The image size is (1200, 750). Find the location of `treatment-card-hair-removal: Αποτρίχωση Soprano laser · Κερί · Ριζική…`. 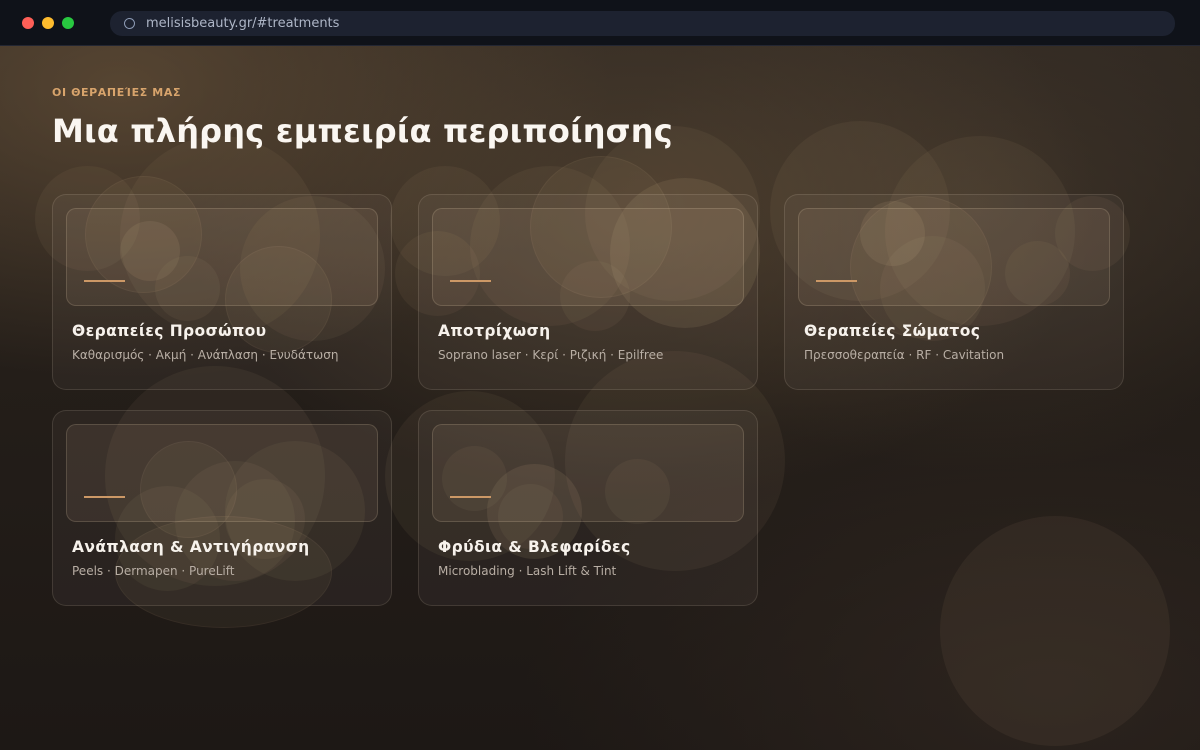

treatment-card-hair-removal: Αποτρίχωση Soprano laser · Κερί · Ριζική… is located at coordinates (588, 292).